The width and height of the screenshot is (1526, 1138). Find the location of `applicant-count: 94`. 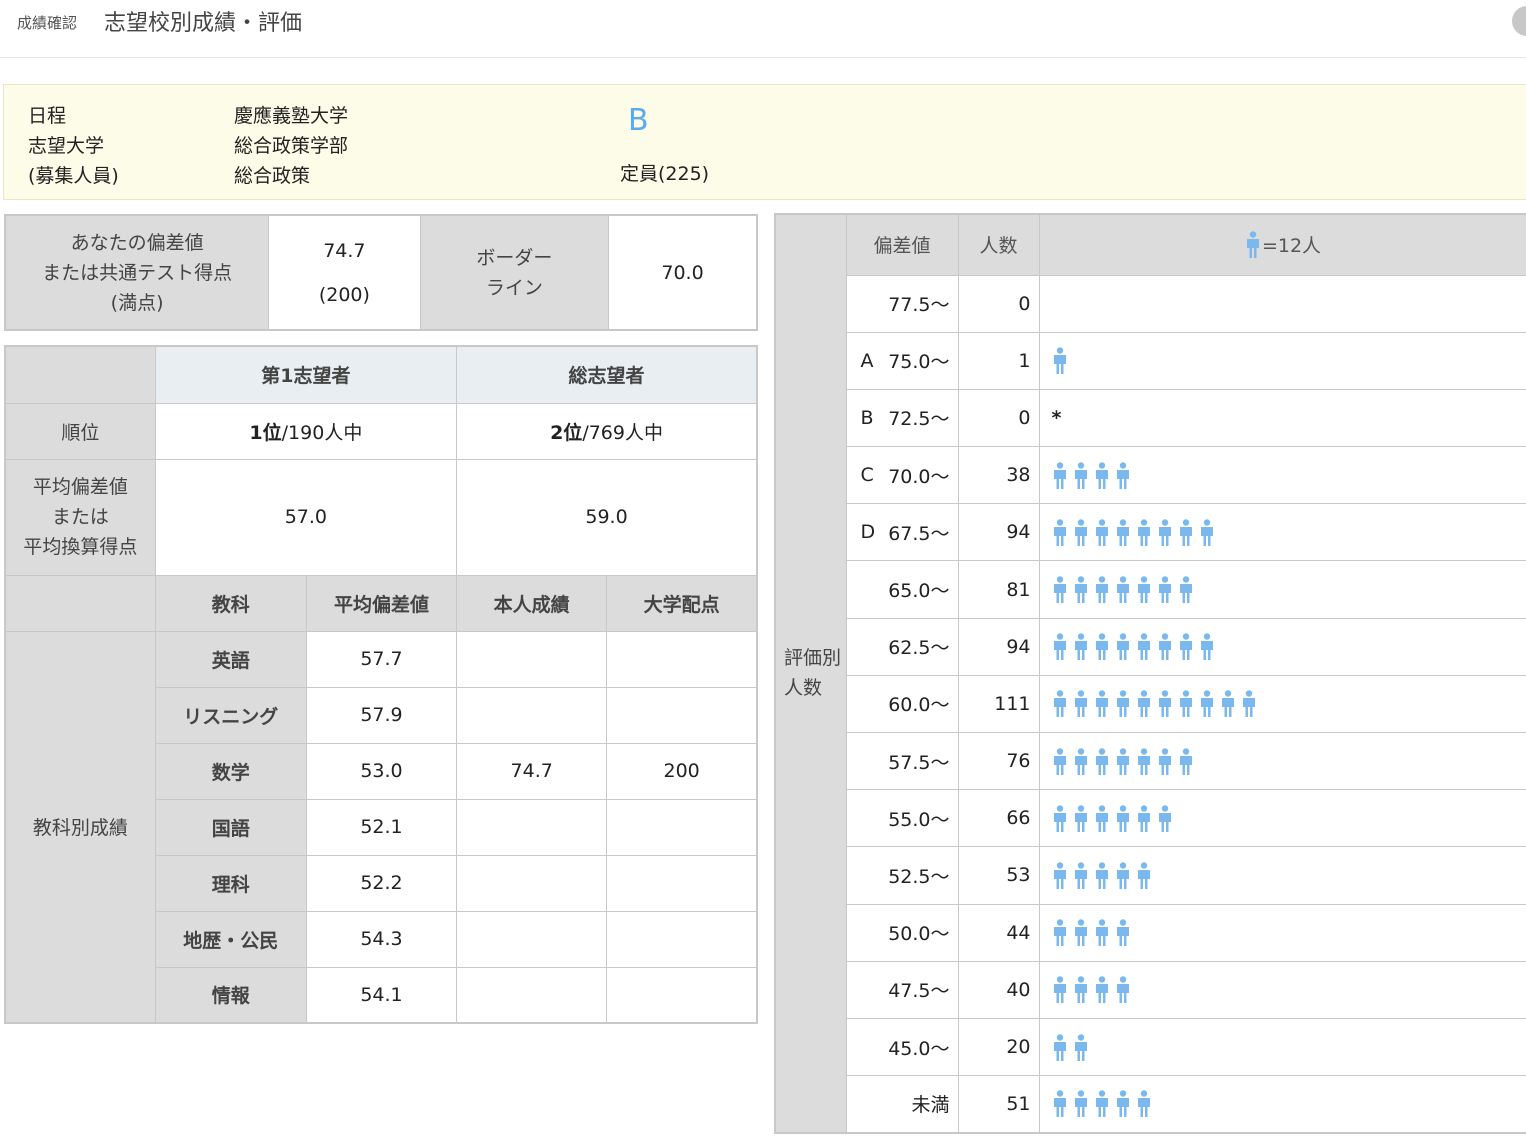

applicant-count: 94 is located at coordinates (998, 532).